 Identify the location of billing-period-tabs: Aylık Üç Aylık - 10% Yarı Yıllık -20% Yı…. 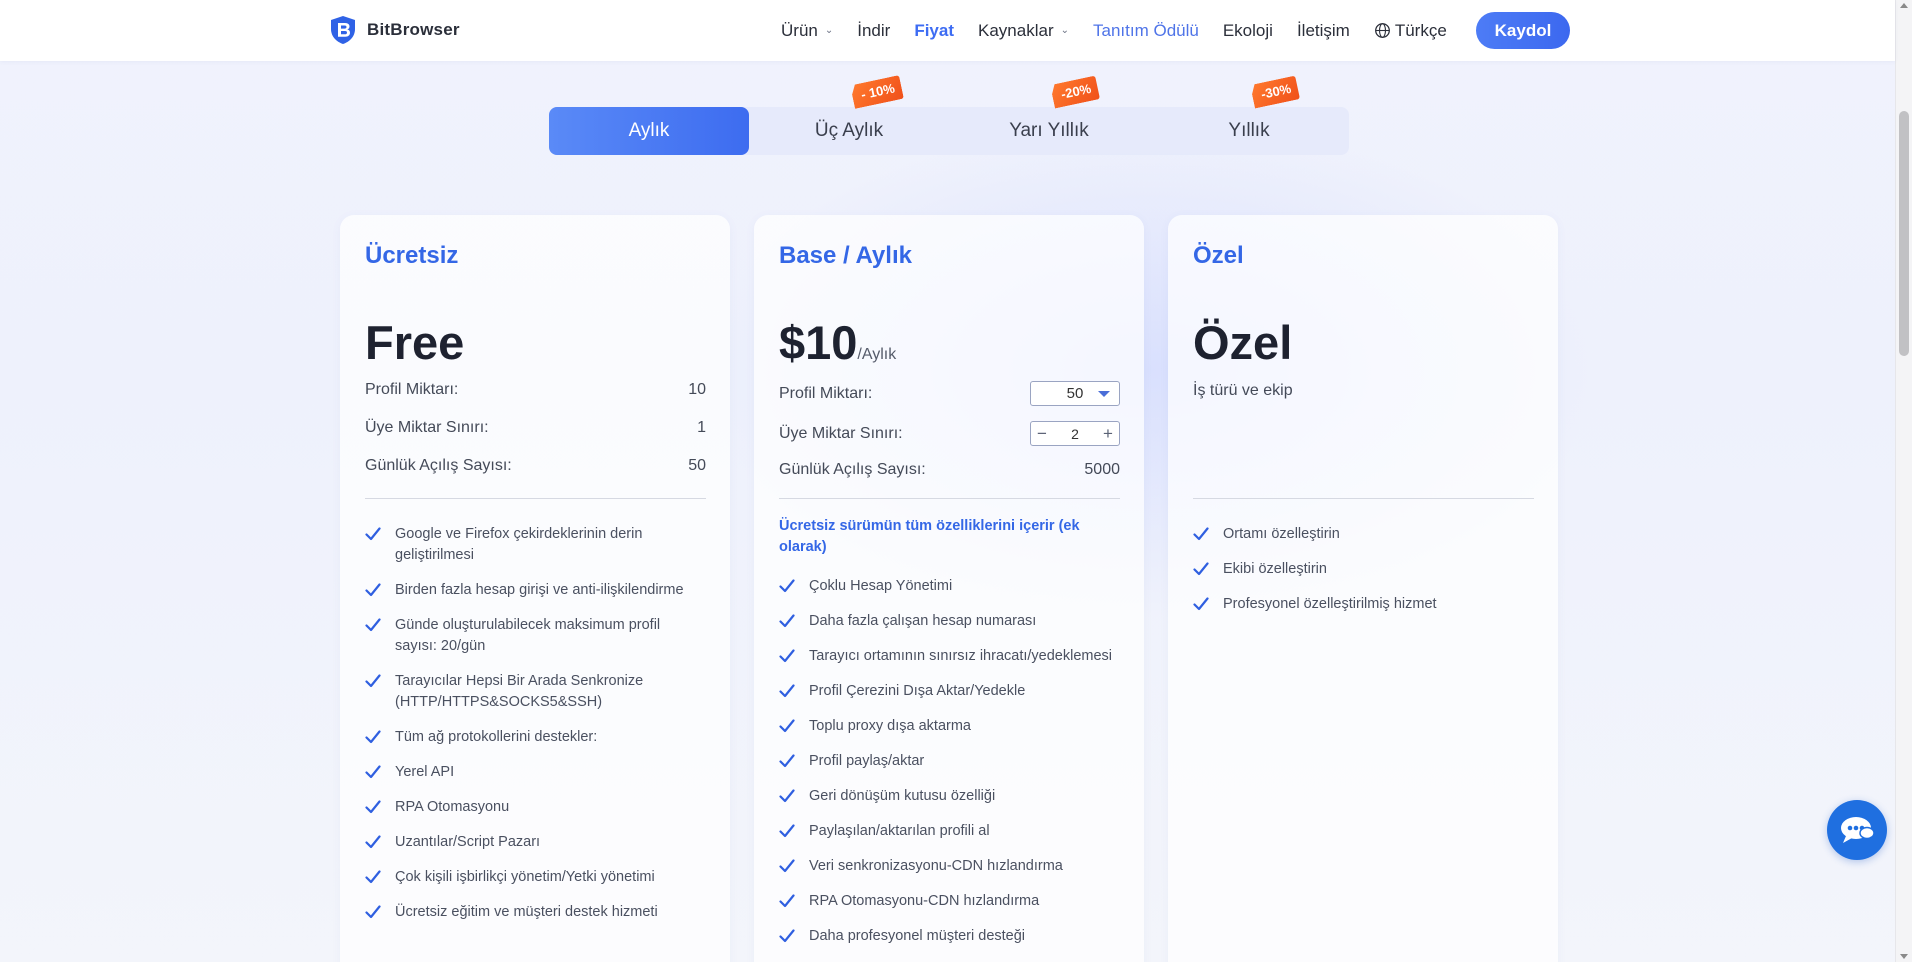
(949, 131).